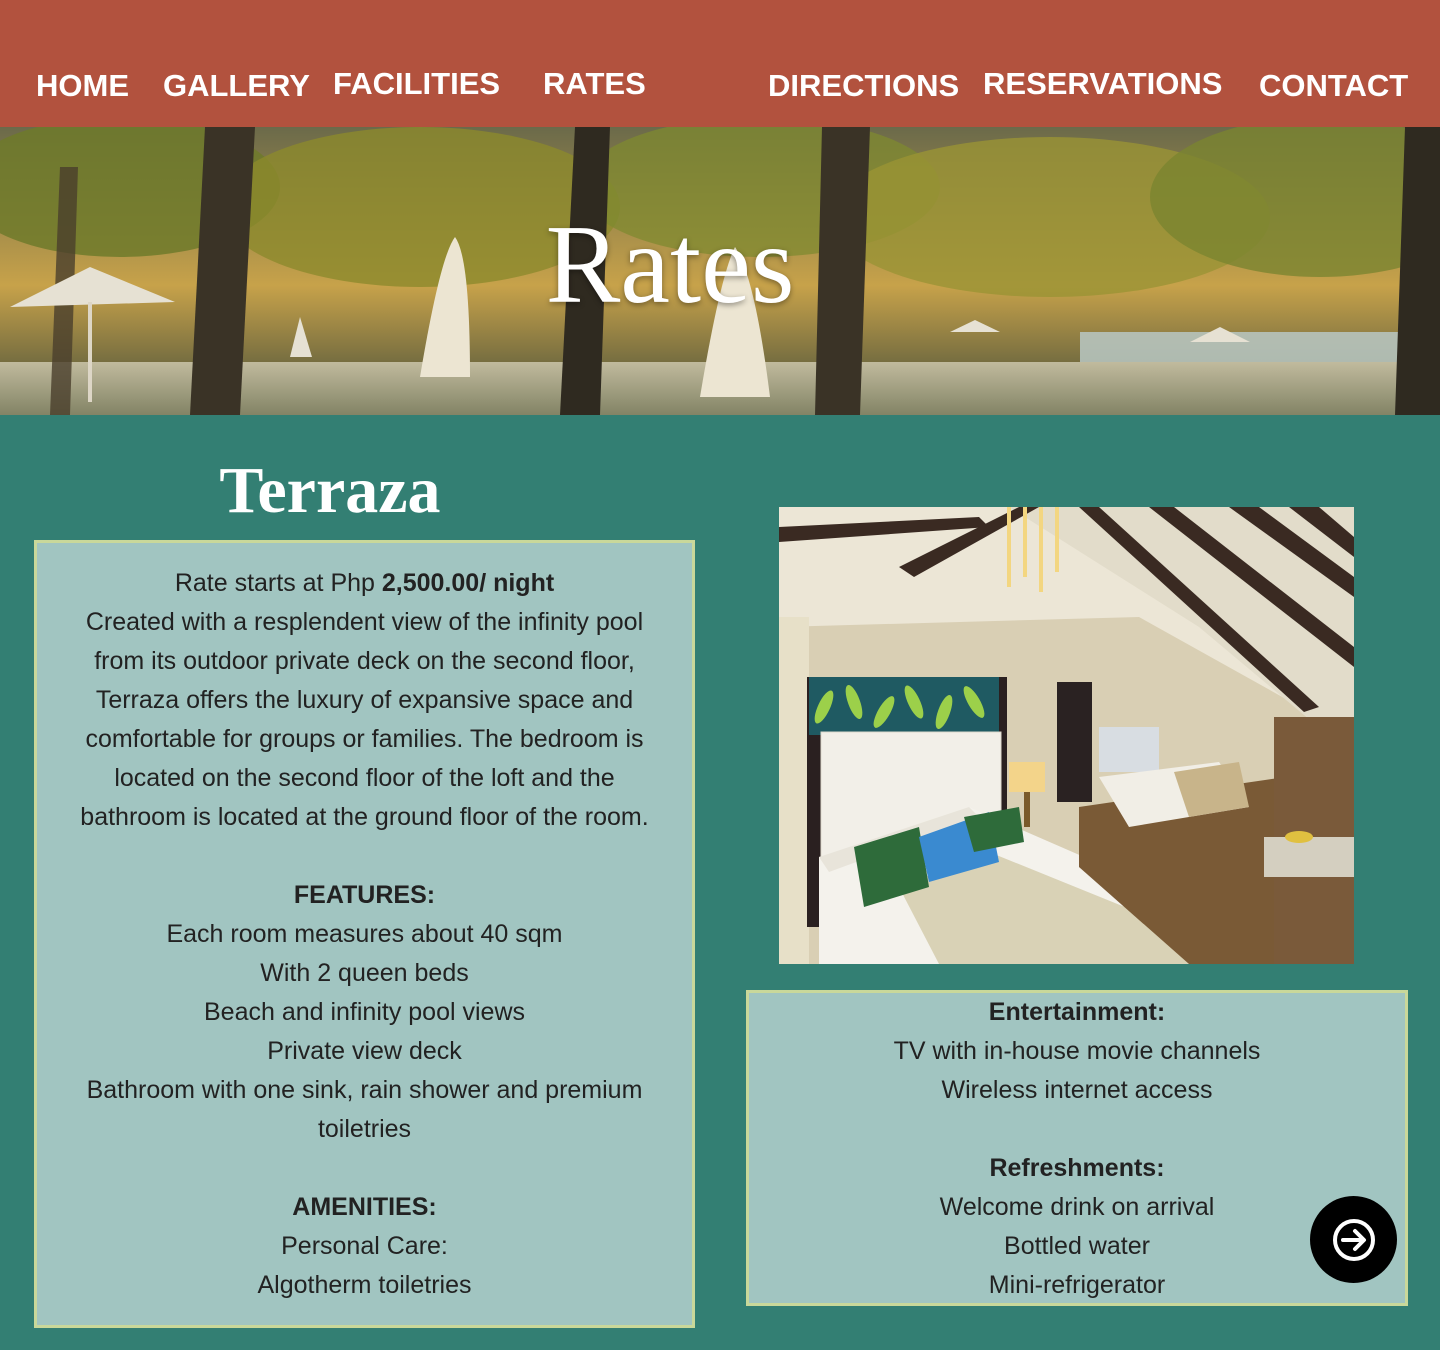 Image resolution: width=1440 pixels, height=1350 pixels. Describe the element at coordinates (82, 85) in the screenshot. I see `nav-home: HOME` at that location.